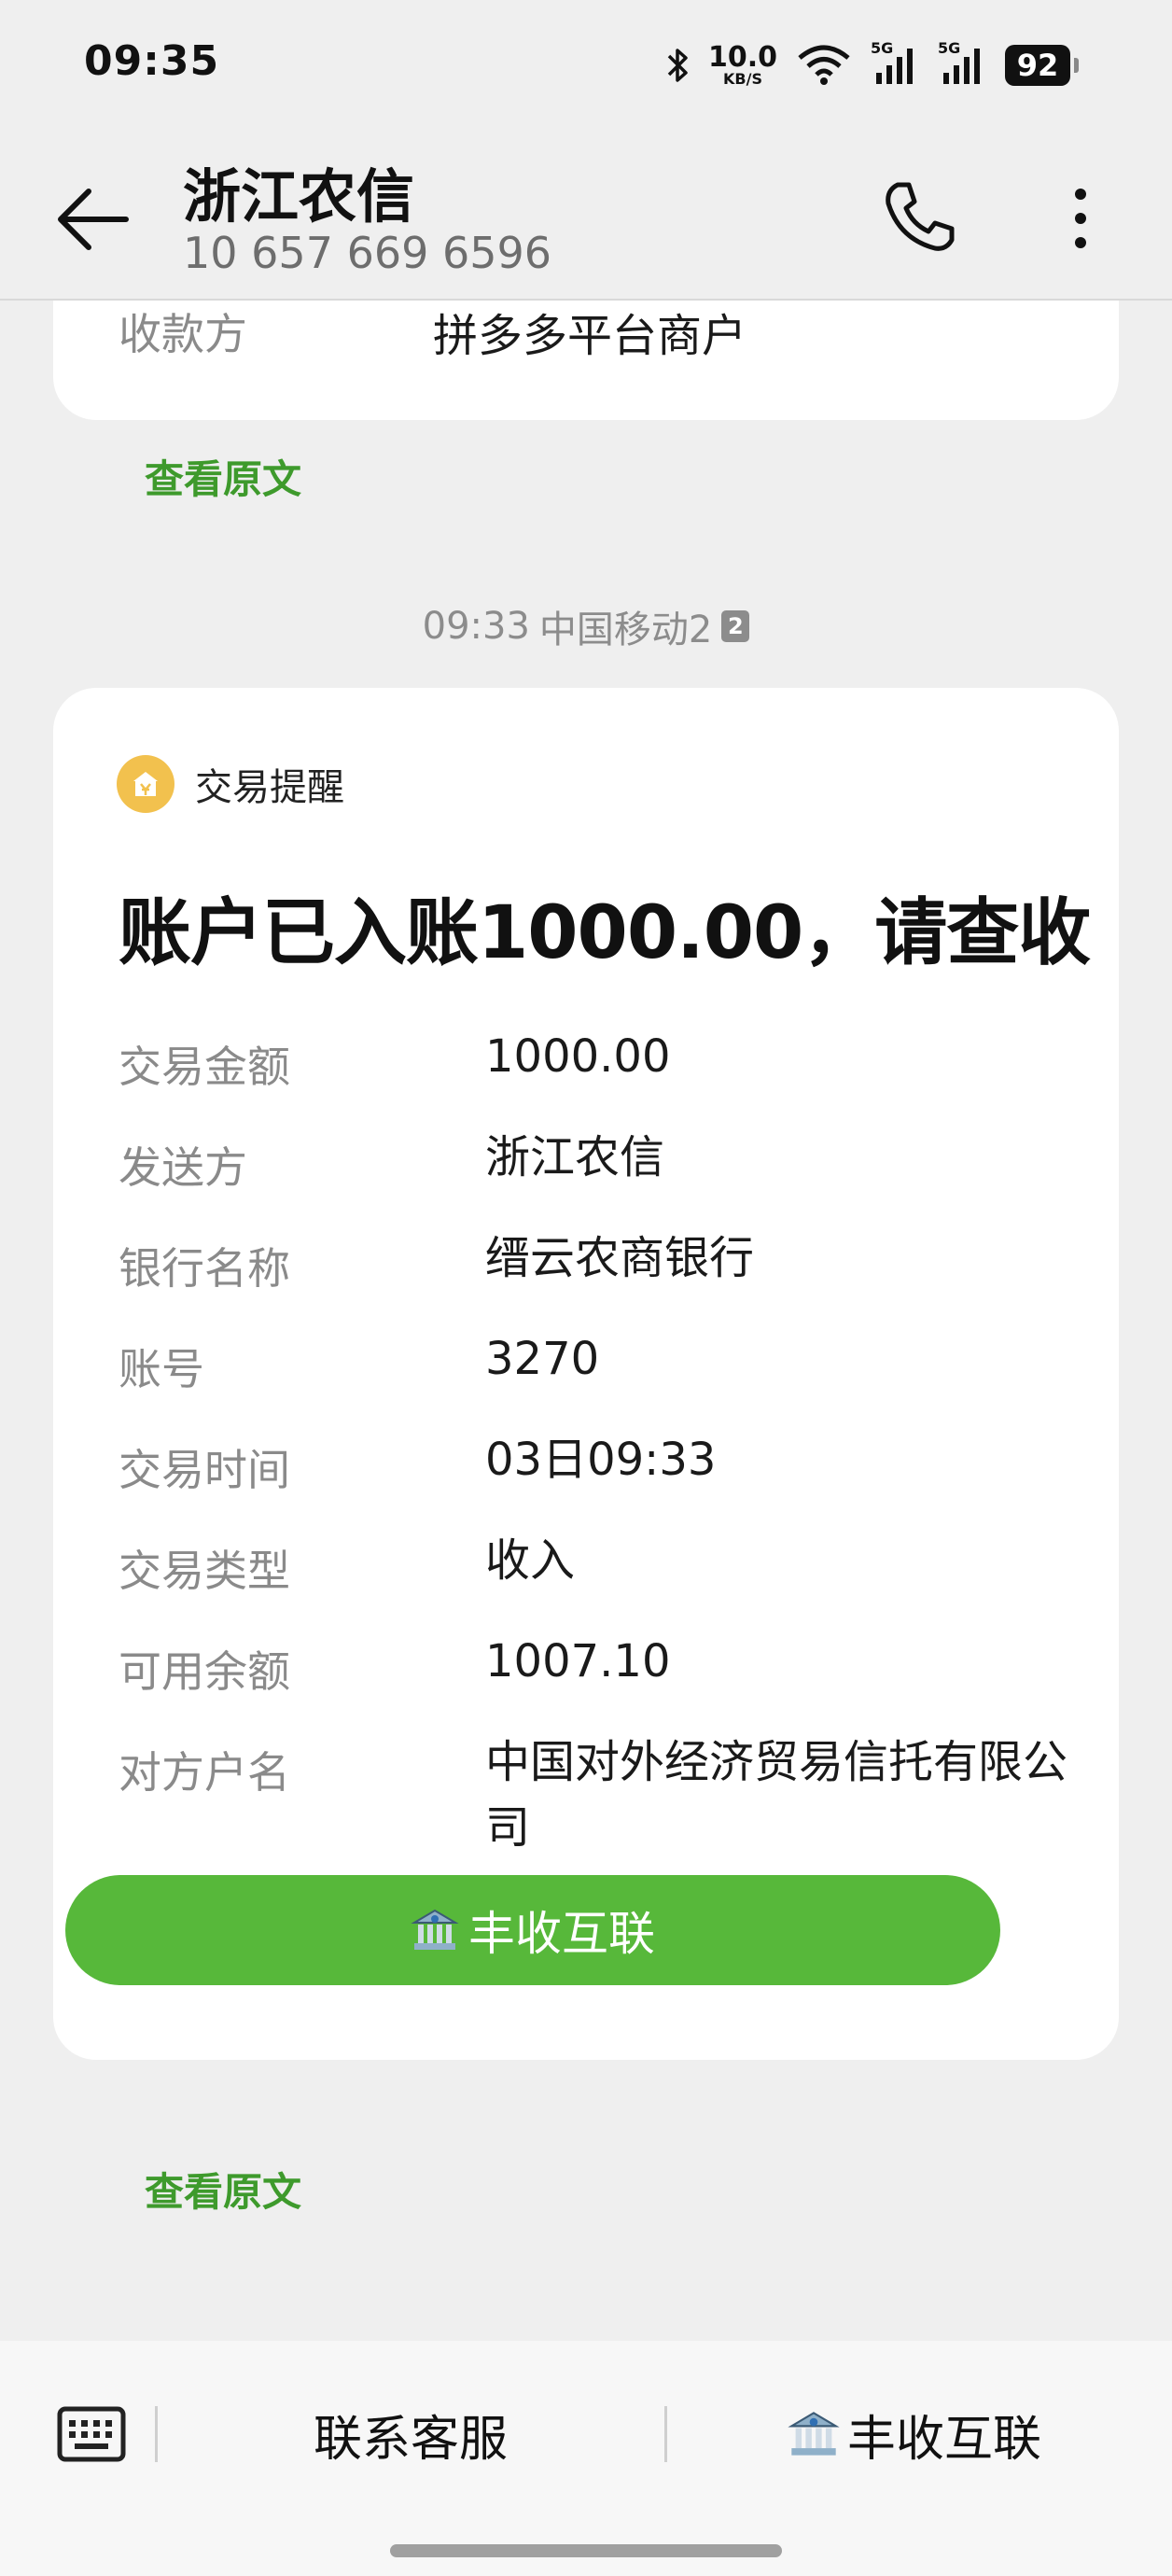 Image resolution: width=1172 pixels, height=2576 pixels. Describe the element at coordinates (204, 1268) in the screenshot. I see `detail-label: 银行名称` at that location.